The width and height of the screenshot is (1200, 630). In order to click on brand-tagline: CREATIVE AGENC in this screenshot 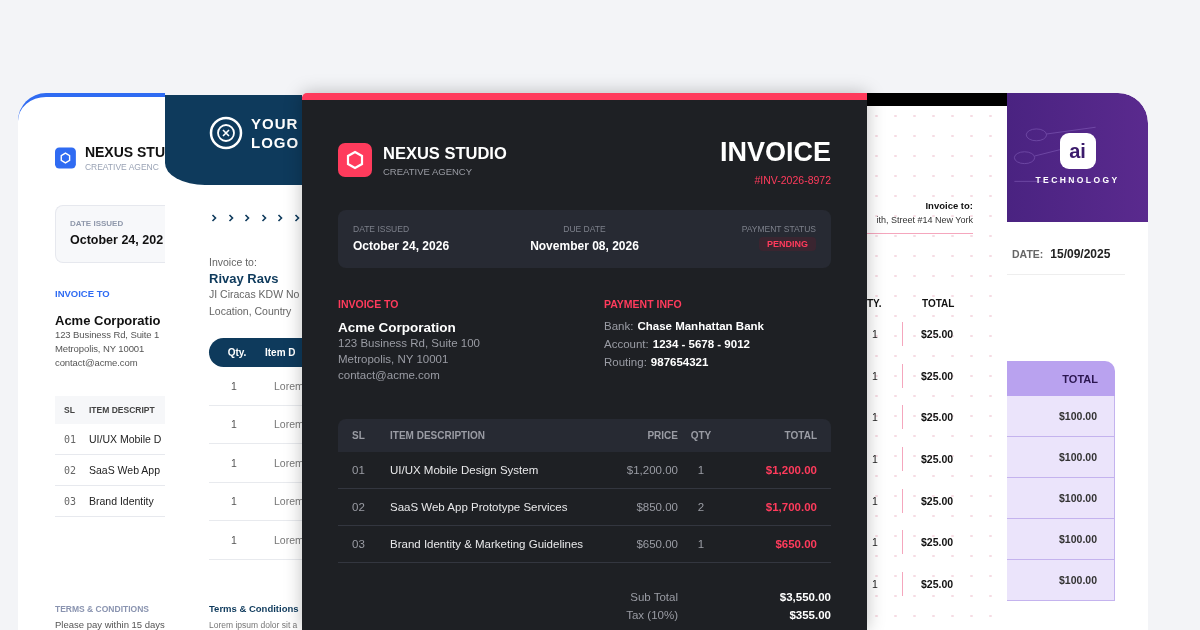, I will do `click(122, 167)`.